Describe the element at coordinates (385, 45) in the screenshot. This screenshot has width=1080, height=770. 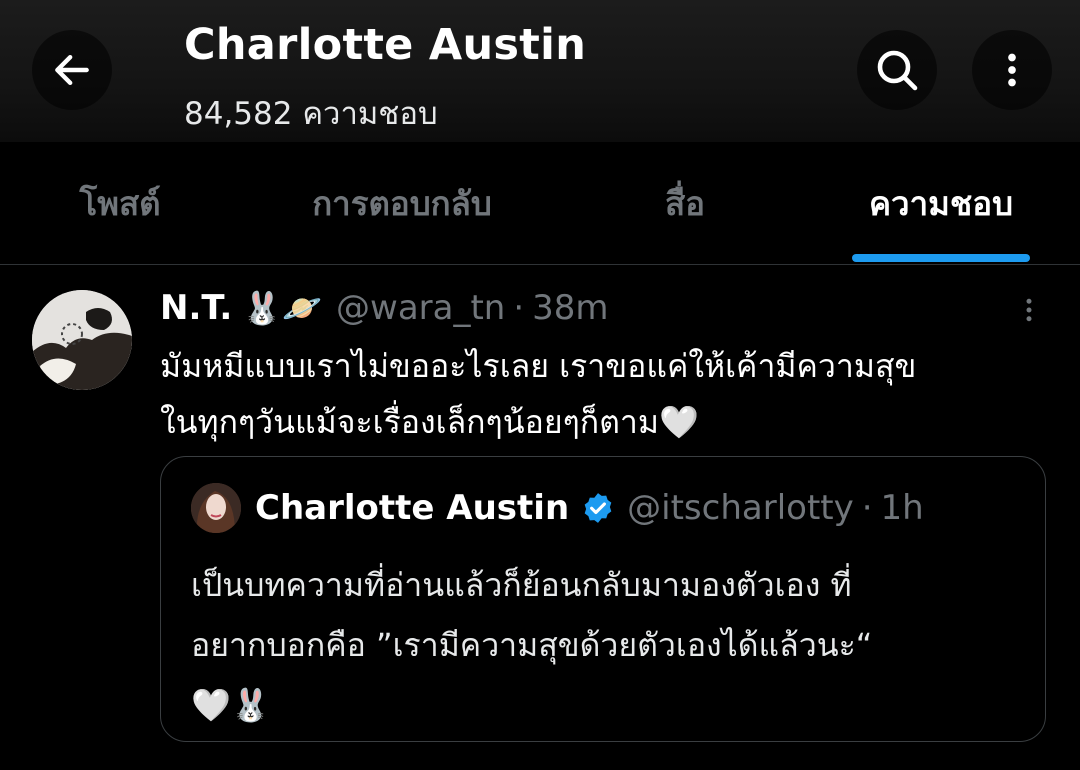
I see `profile-title: Charlotte Austin` at that location.